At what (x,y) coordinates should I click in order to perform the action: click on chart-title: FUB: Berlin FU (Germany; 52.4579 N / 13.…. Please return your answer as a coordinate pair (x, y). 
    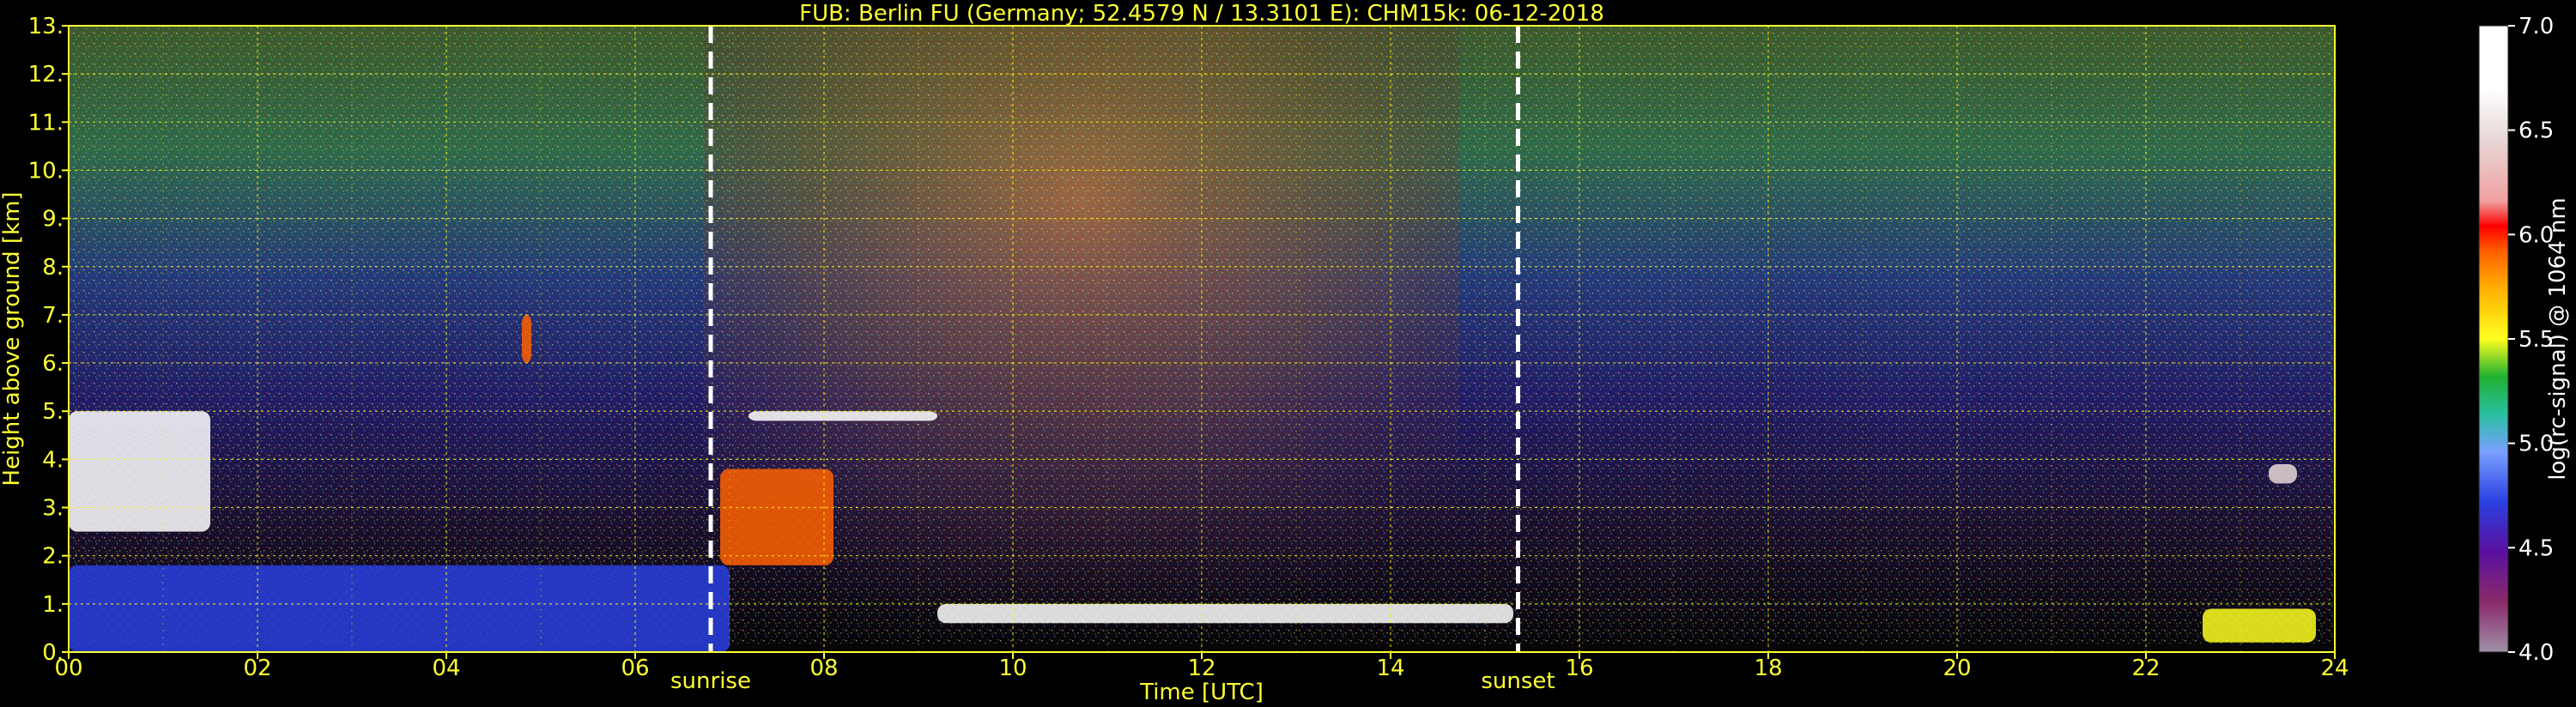
    Looking at the image, I should click on (1201, 14).